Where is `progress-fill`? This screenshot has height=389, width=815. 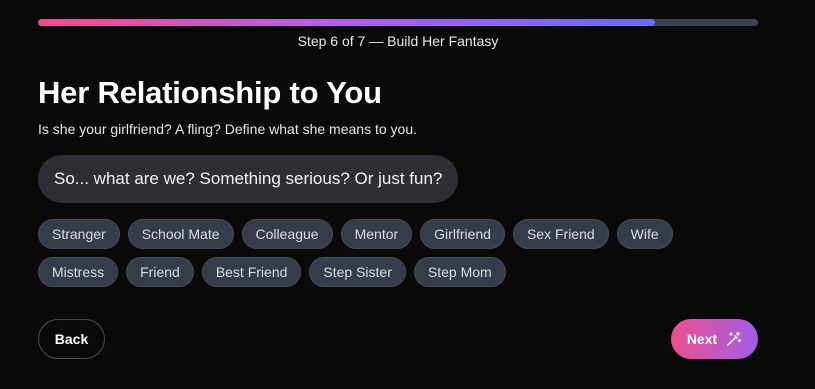 progress-fill is located at coordinates (347, 22).